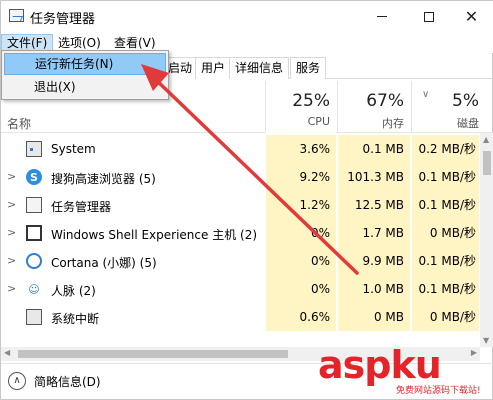  Describe the element at coordinates (486, 139) in the screenshot. I see `scroll-up-icon: ▲` at that location.